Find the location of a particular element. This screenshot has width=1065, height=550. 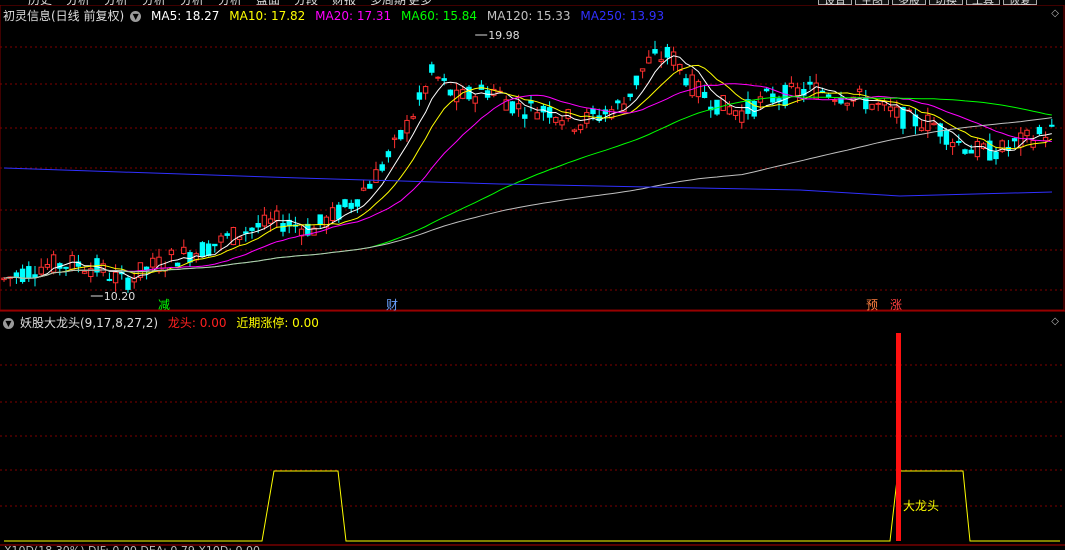

event-marker: 预 is located at coordinates (872, 305).